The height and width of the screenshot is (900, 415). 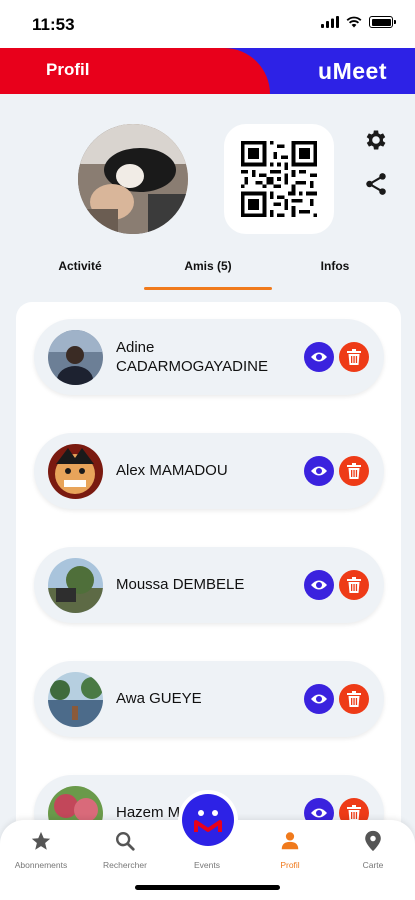 I want to click on qr-code, so click(x=279, y=179).